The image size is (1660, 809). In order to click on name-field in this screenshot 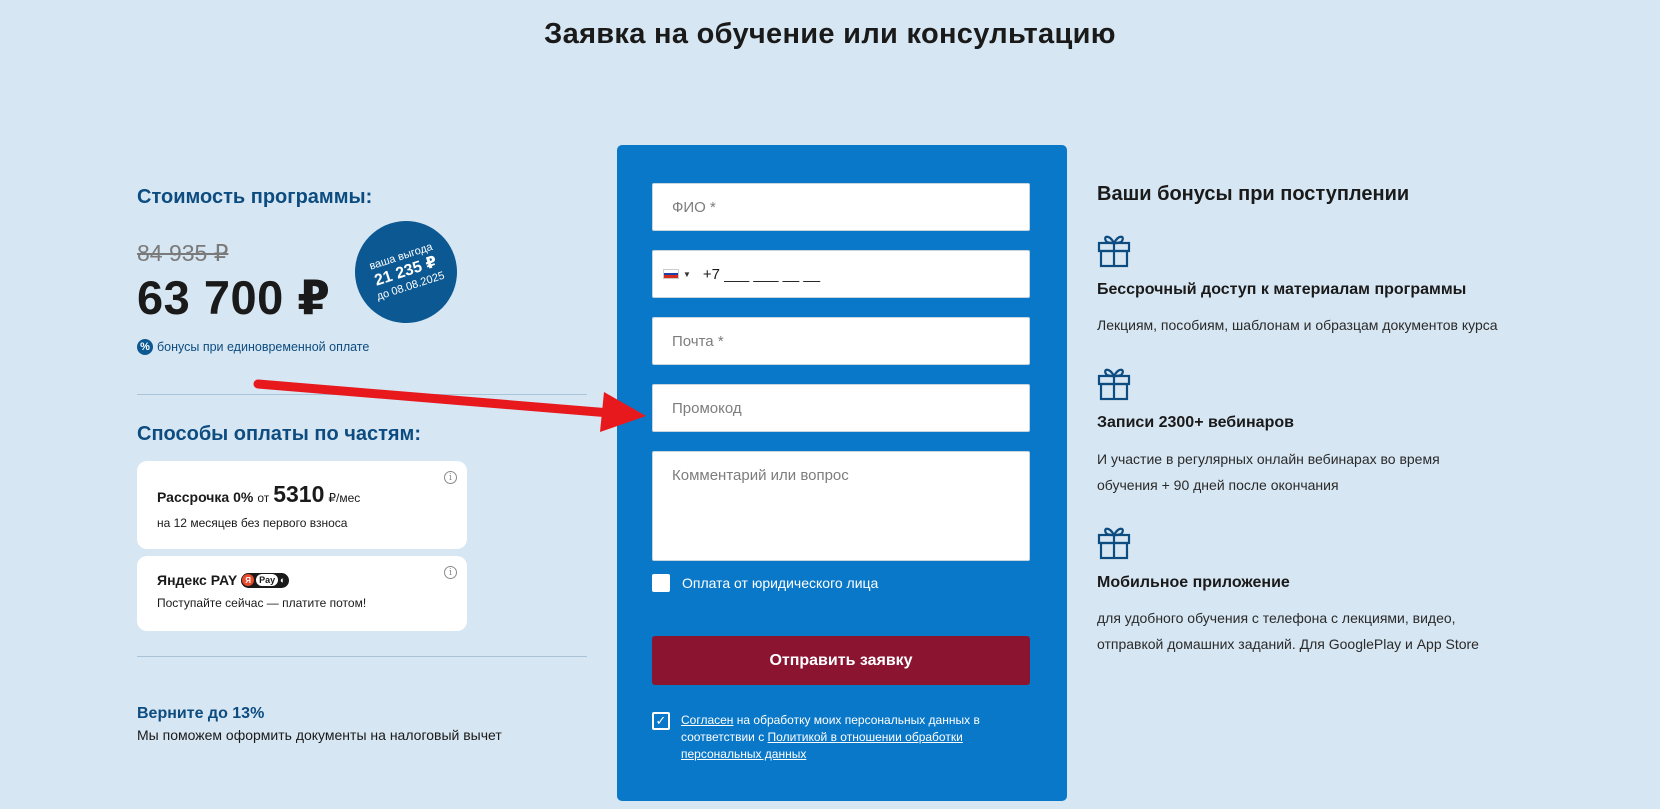, I will do `click(841, 207)`.